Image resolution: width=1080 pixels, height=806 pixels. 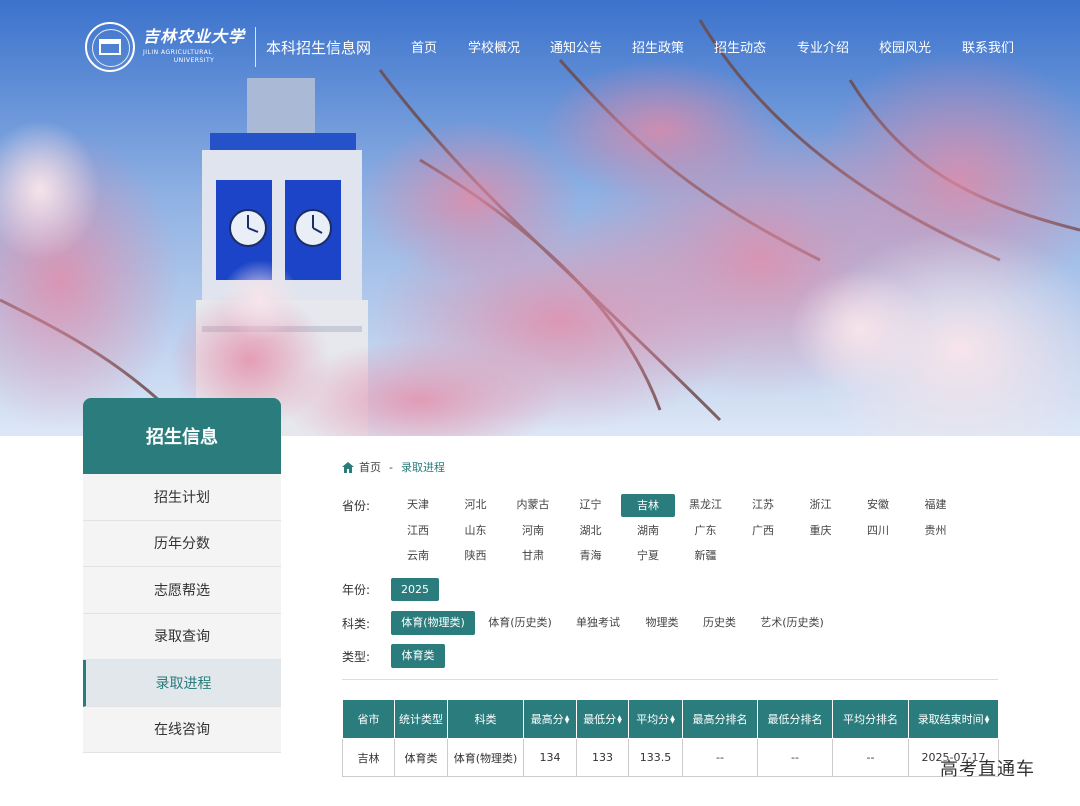 What do you see at coordinates (821, 505) in the screenshot?
I see `province-option: 浙江` at bounding box center [821, 505].